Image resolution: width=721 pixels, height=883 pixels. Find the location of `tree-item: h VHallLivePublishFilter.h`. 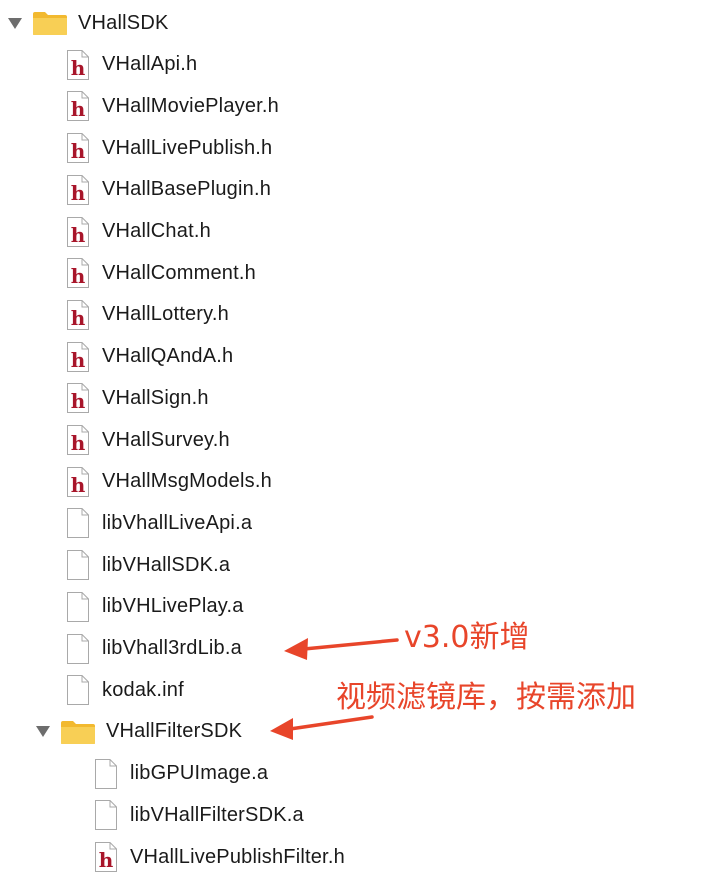

tree-item: h VHallLivePublishFilter.h is located at coordinates (219, 857).